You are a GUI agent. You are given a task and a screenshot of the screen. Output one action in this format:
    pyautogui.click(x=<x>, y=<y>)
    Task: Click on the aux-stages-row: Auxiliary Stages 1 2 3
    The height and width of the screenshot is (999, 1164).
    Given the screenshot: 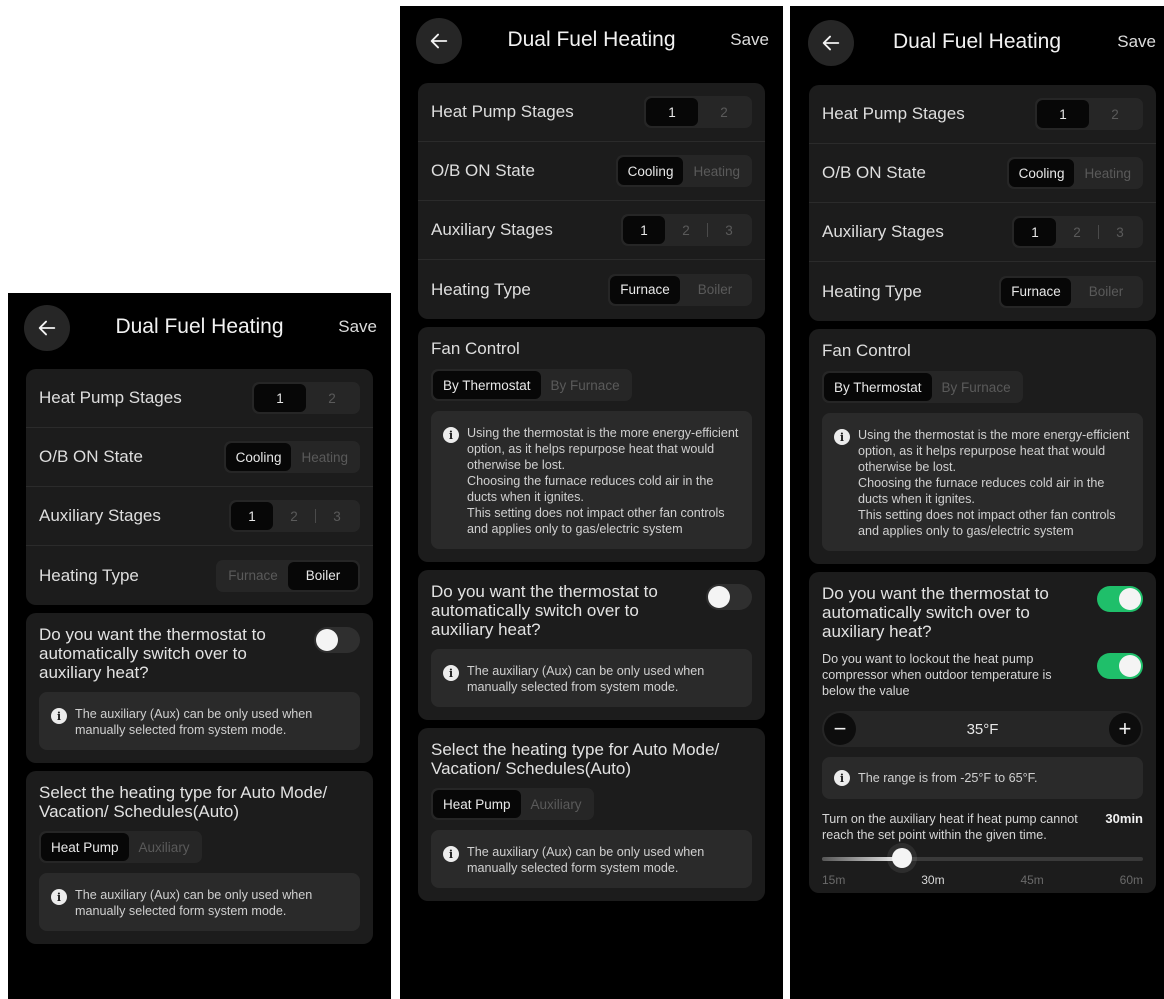 What is the action you would take?
    pyautogui.click(x=199, y=516)
    